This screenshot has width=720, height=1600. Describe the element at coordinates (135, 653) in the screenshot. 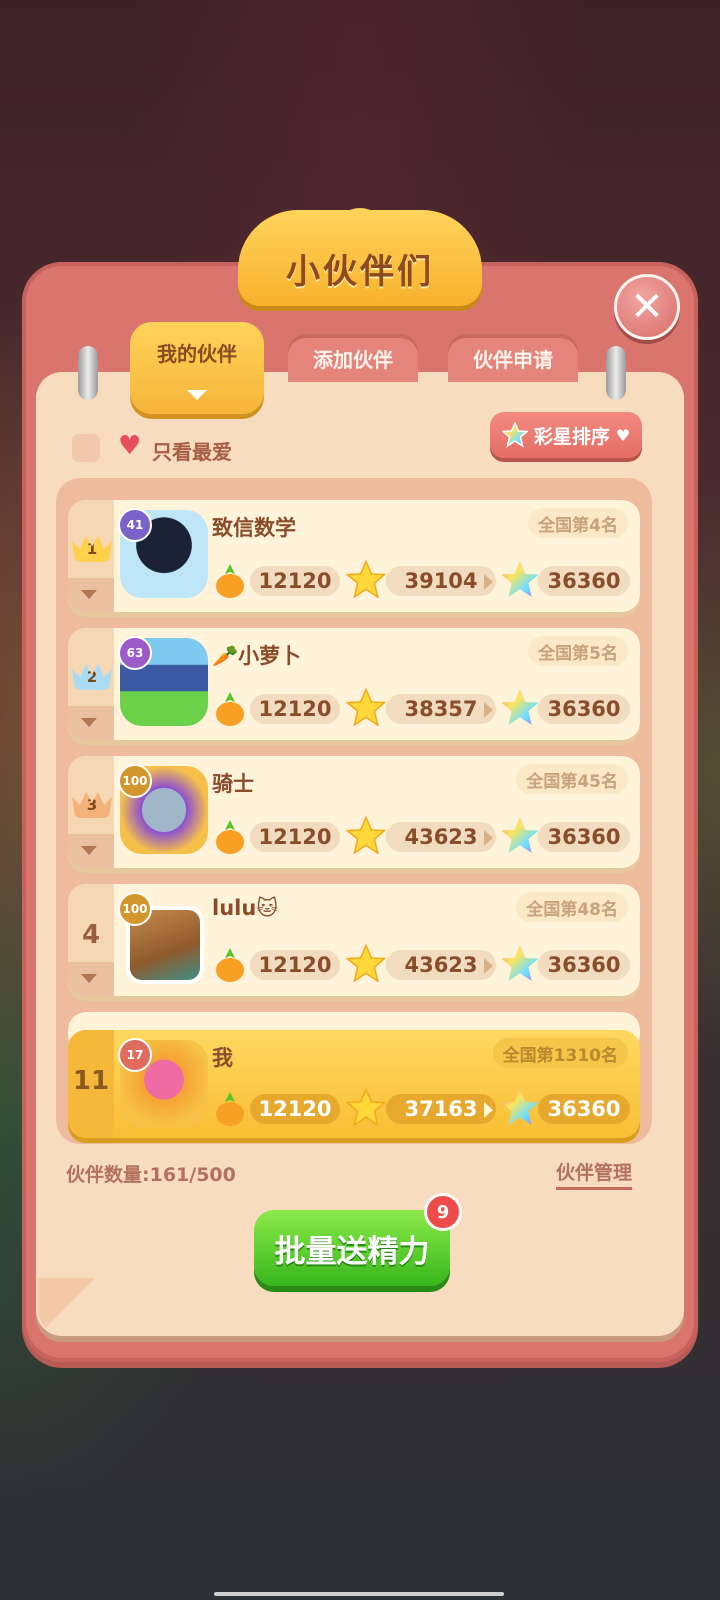

I see `level-badge: 63` at that location.